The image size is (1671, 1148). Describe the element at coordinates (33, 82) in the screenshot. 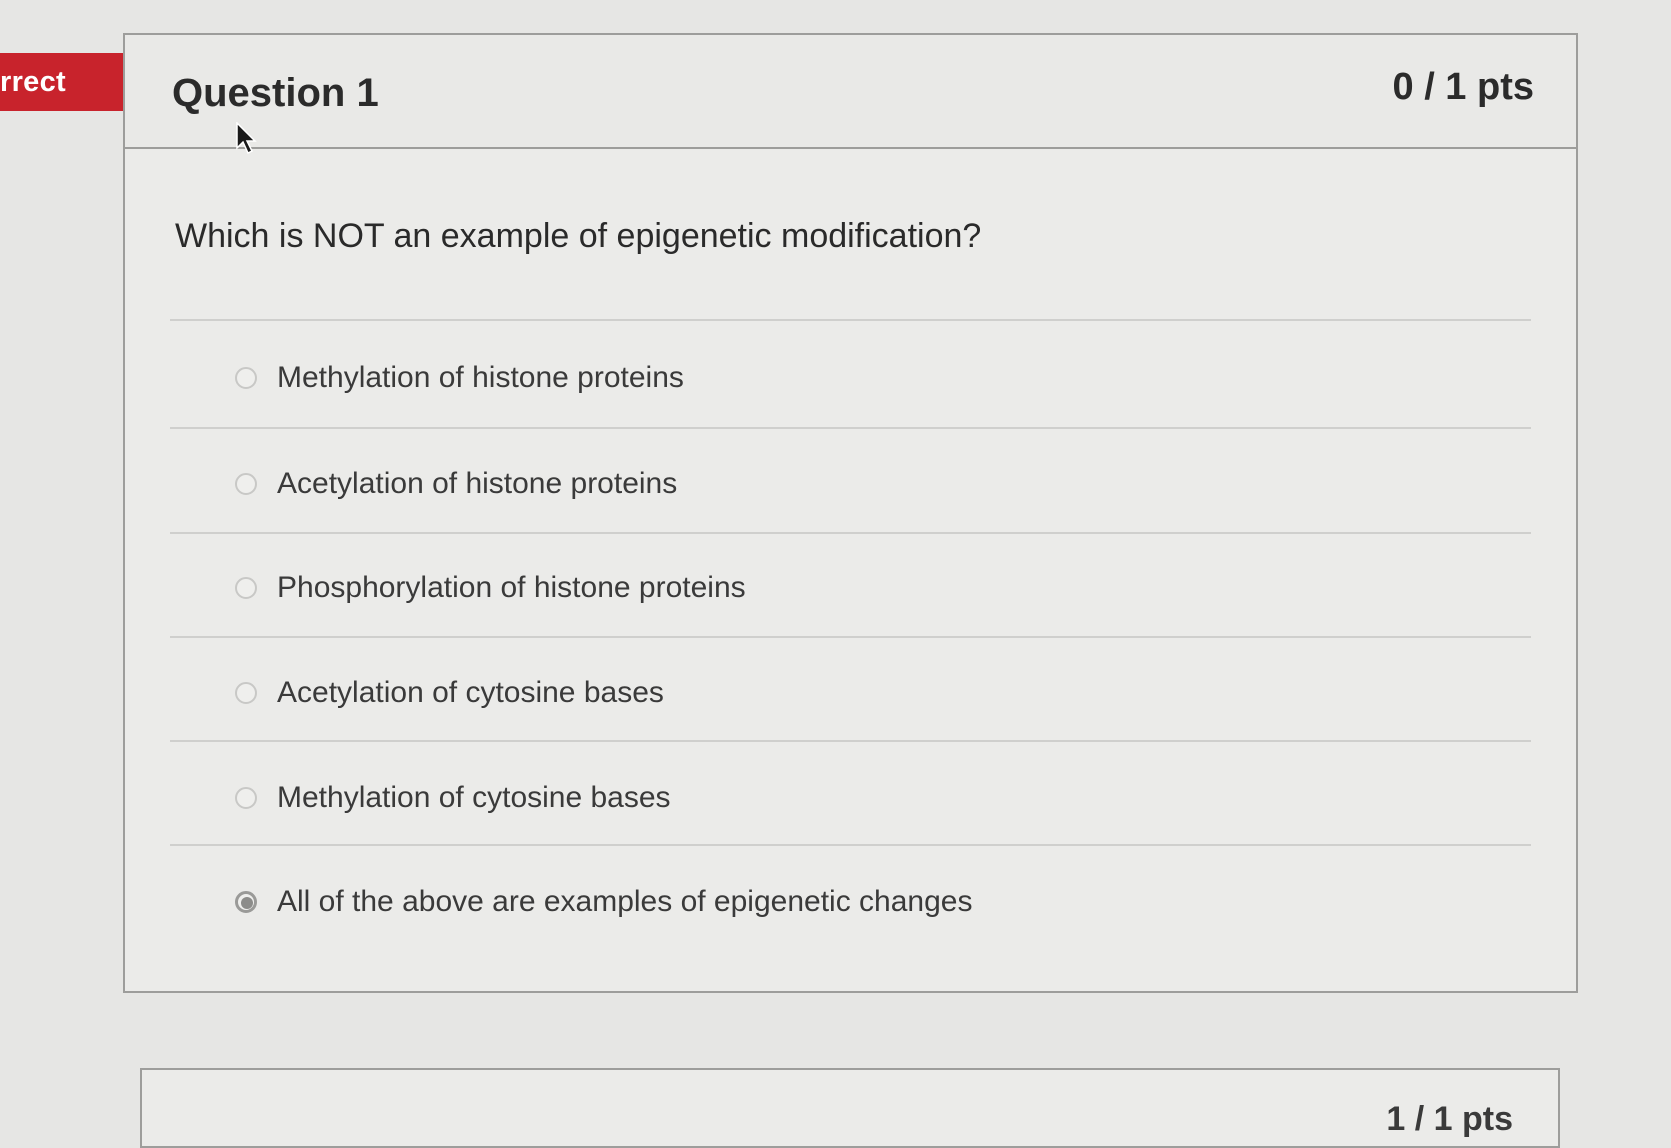

I see `incorrect-flag-label: rrect` at that location.